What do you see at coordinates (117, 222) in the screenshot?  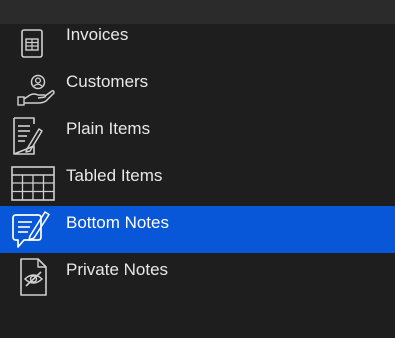 I see `sidebar-item-label: Bottom Notes` at bounding box center [117, 222].